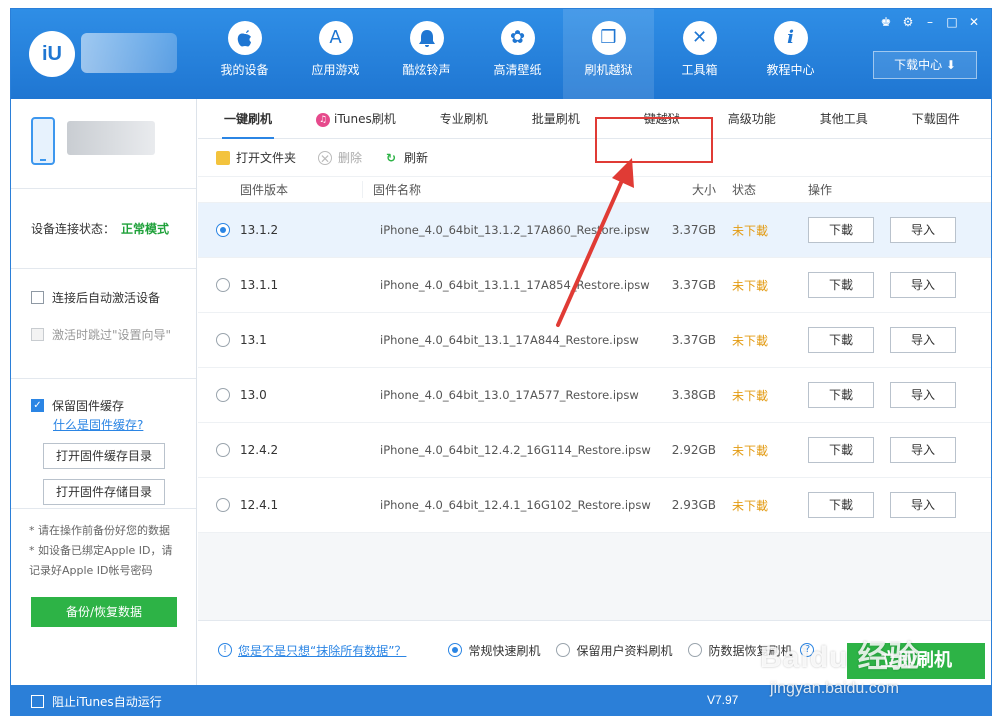 Image resolution: width=1000 pixels, height=724 pixels. Describe the element at coordinates (96, 701) in the screenshot. I see `block-itunes-checkbox: 阻止iTunes自动运行` at that location.